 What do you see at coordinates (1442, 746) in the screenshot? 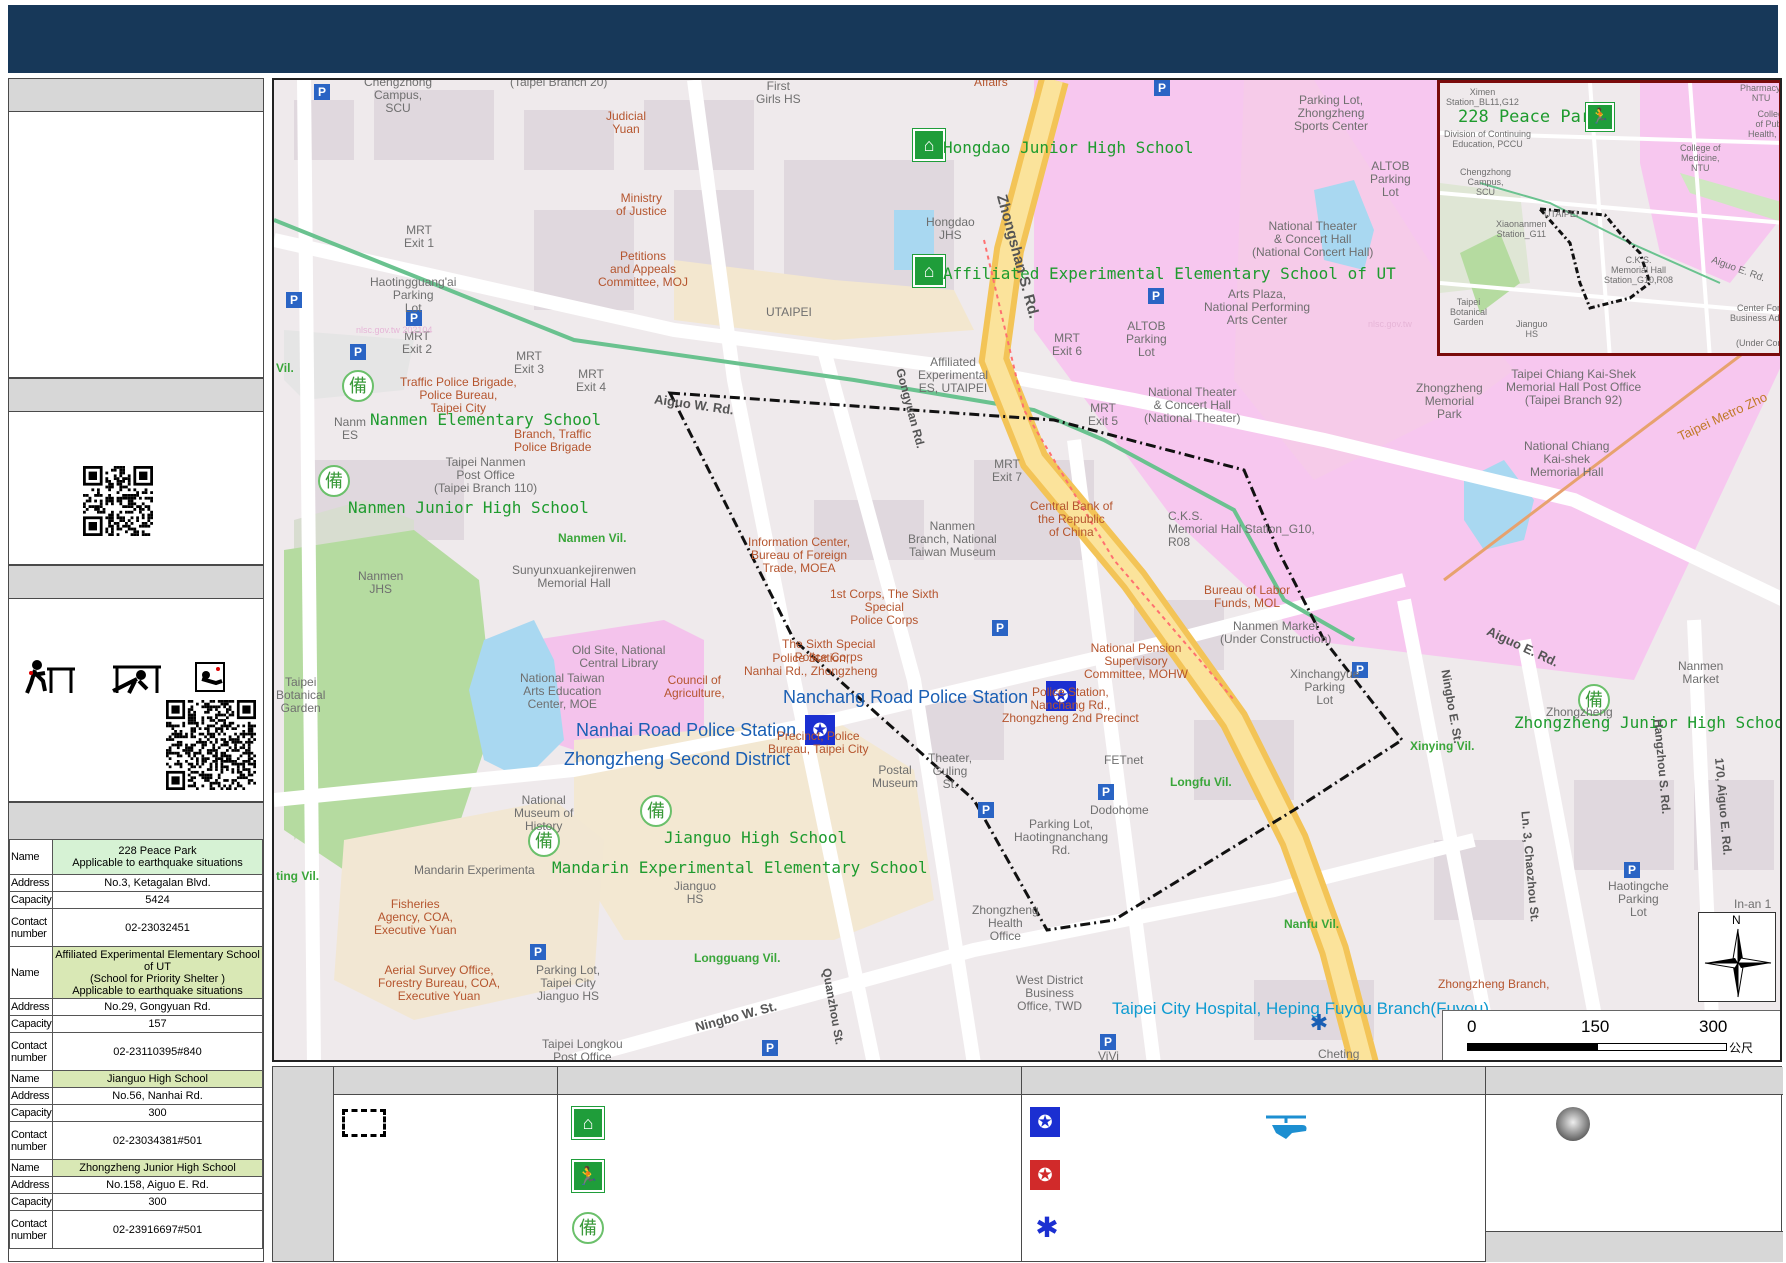
I see `village-label: Xinying Vil.` at bounding box center [1442, 746].